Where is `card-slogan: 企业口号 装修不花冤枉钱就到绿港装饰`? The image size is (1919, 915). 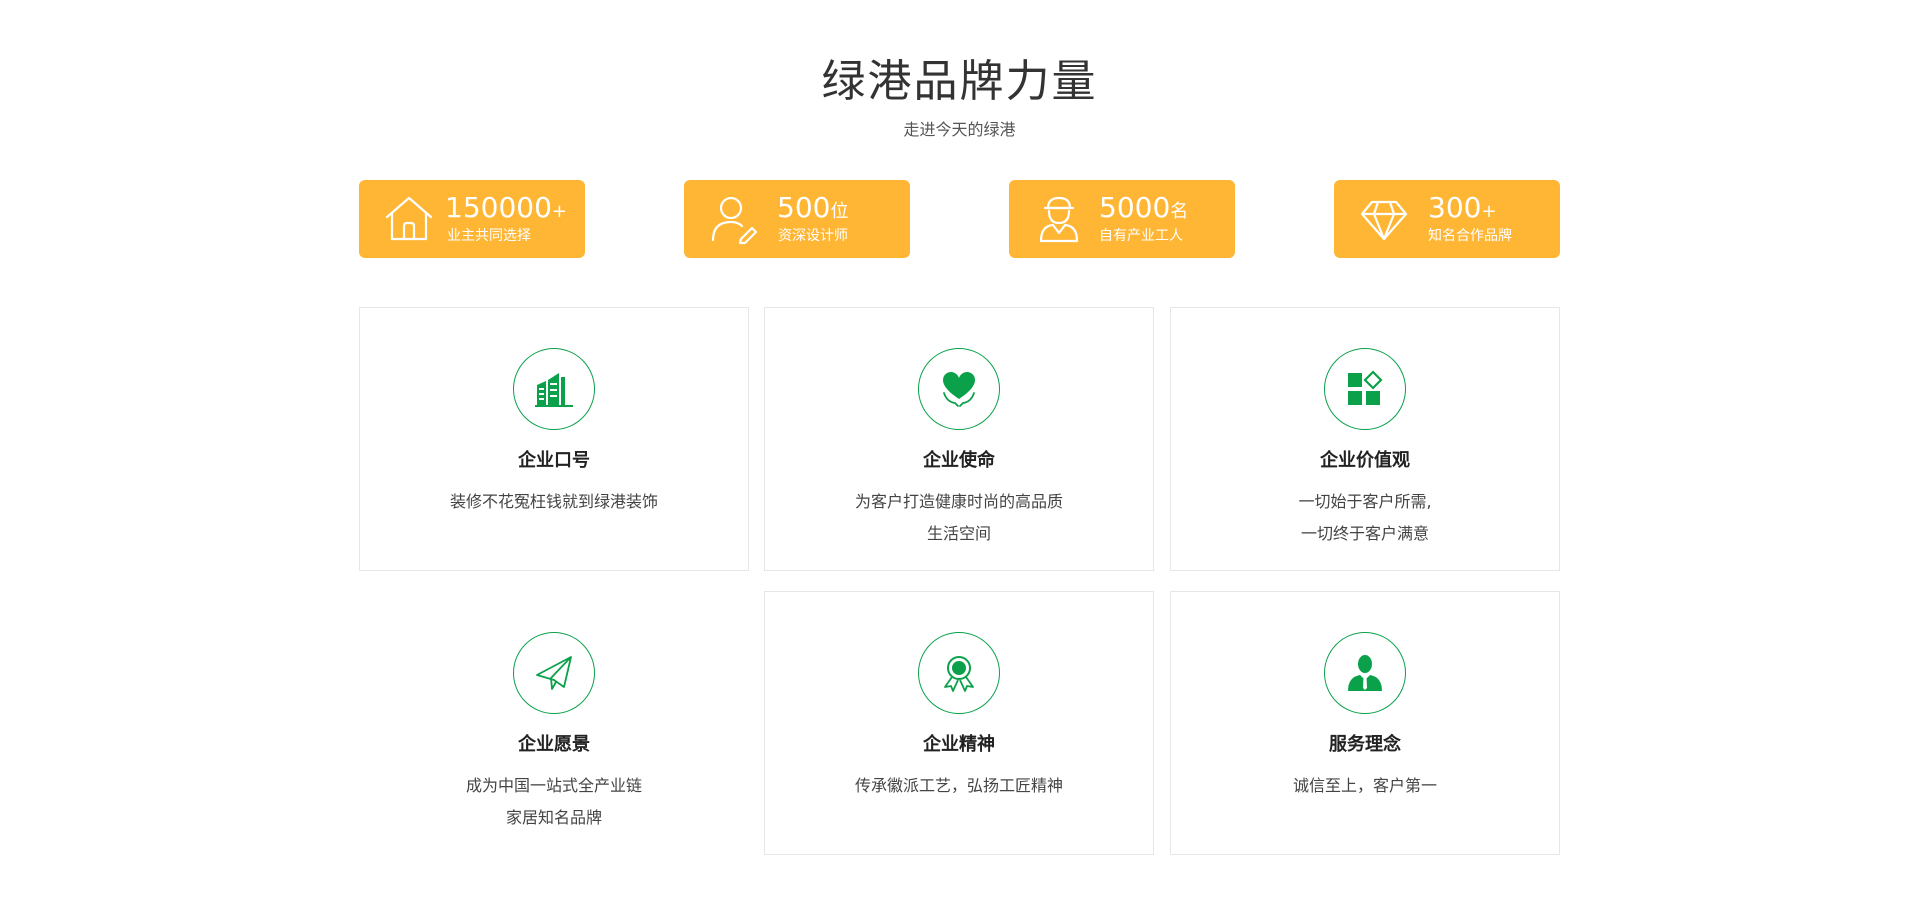 card-slogan: 企业口号 装修不花冤枉钱就到绿港装饰 is located at coordinates (554, 439).